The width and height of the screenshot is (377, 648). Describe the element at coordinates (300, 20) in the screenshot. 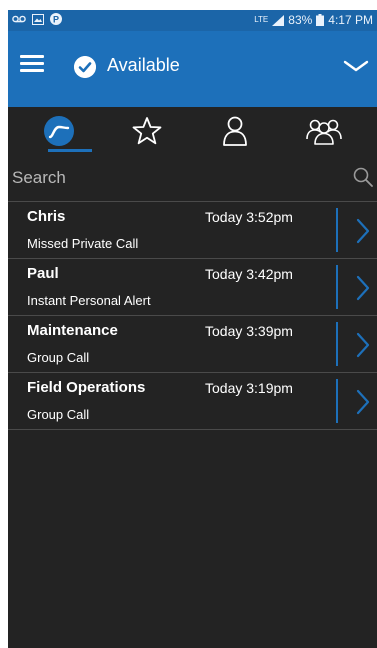

I see `battery-percent: 83%` at that location.